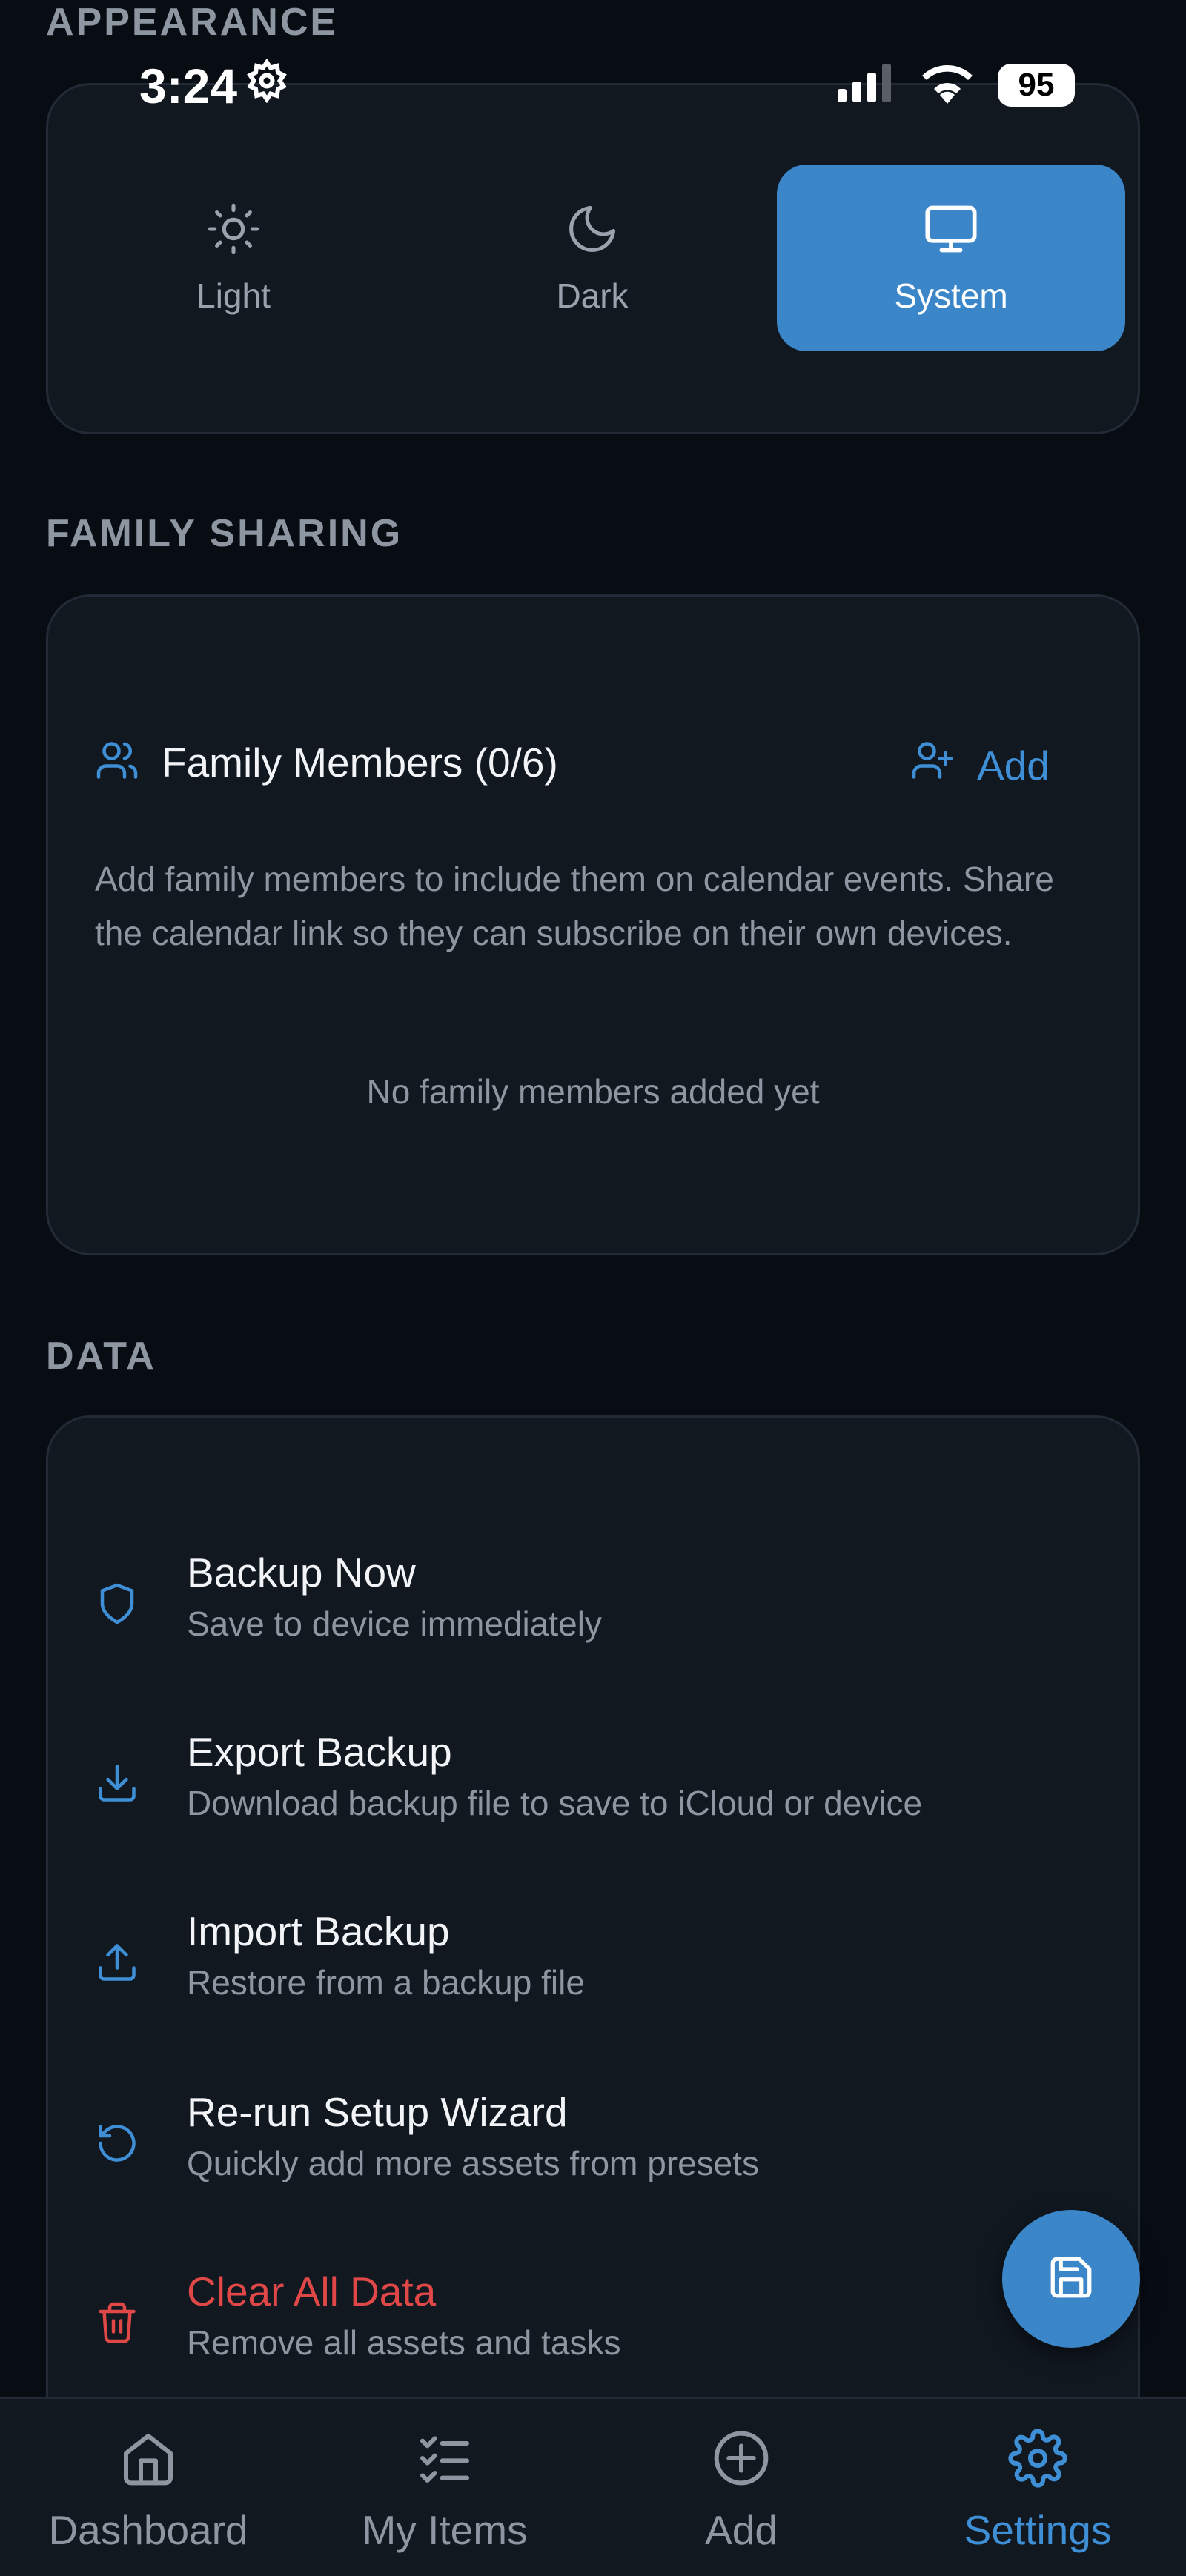  Describe the element at coordinates (951, 233) in the screenshot. I see `monitor-icon` at that location.